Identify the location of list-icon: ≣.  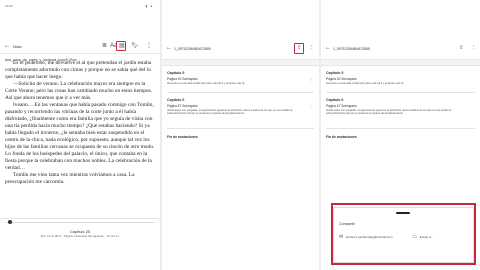
(104, 46).